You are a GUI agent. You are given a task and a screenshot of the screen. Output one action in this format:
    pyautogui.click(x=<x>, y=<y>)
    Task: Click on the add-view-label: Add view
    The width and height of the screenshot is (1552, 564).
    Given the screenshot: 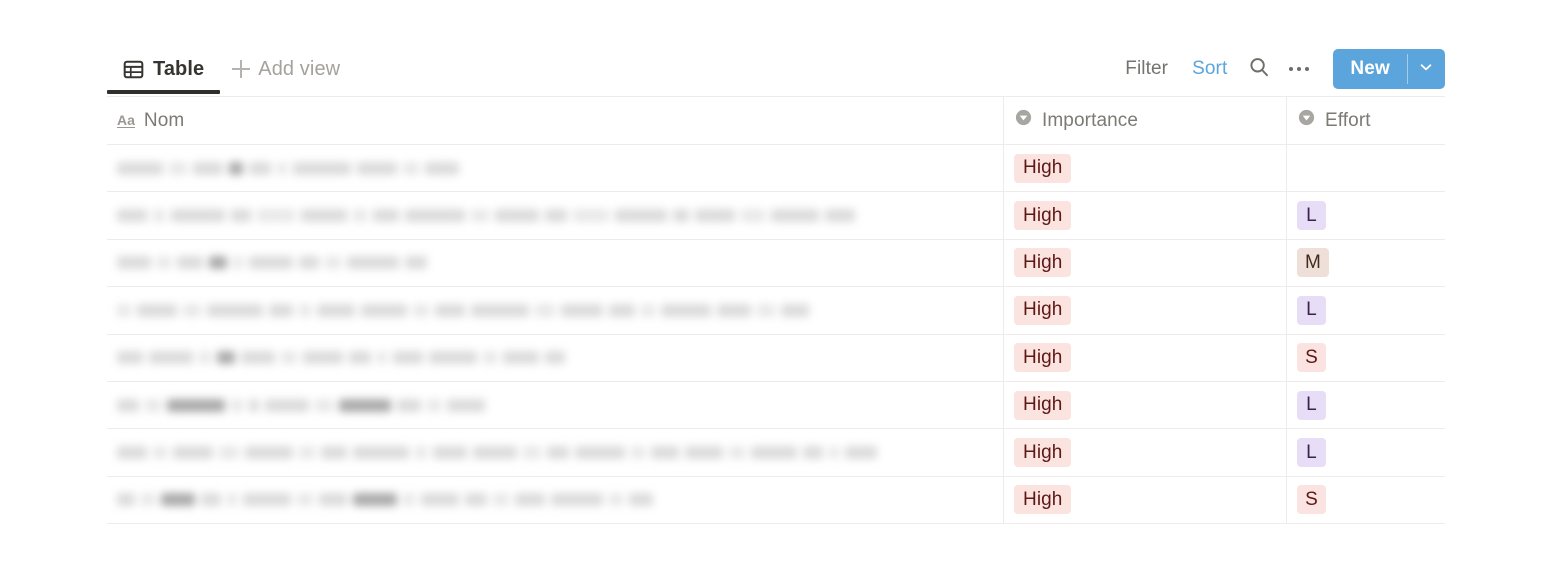 What is the action you would take?
    pyautogui.click(x=299, y=68)
    